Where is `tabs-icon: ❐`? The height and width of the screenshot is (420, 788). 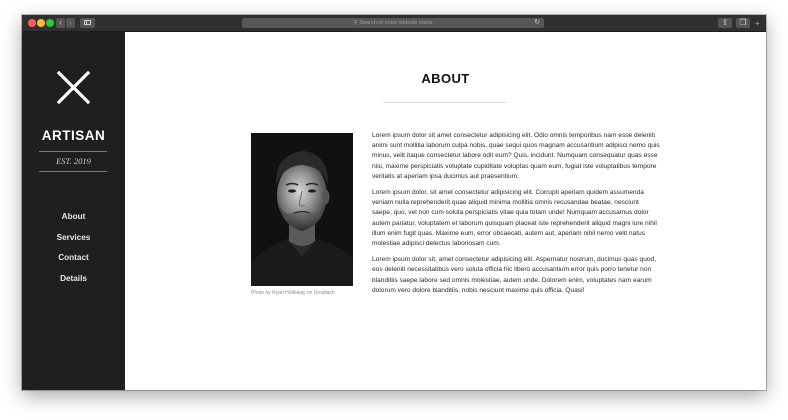
tabs-icon: ❐ is located at coordinates (743, 22).